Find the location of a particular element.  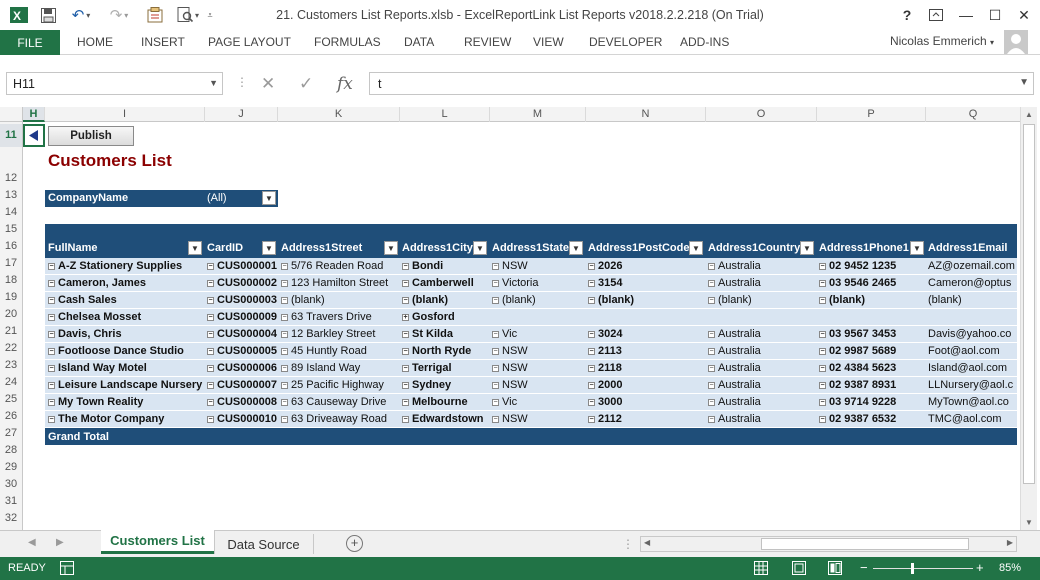

user-name: Nicolas Emmerich ▾ is located at coordinates (942, 41).